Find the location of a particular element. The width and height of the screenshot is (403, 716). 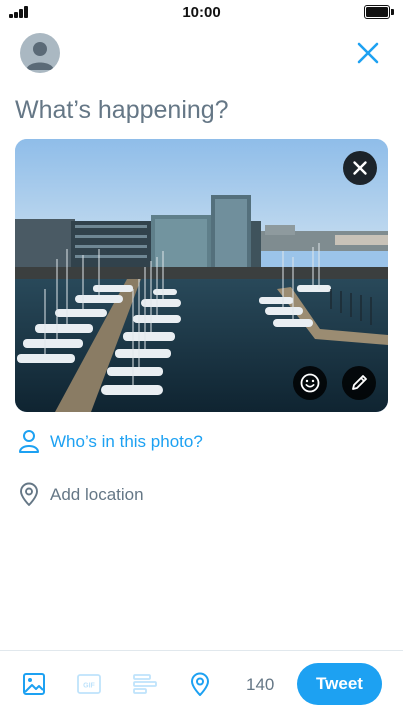

pencil-icon is located at coordinates (359, 382).